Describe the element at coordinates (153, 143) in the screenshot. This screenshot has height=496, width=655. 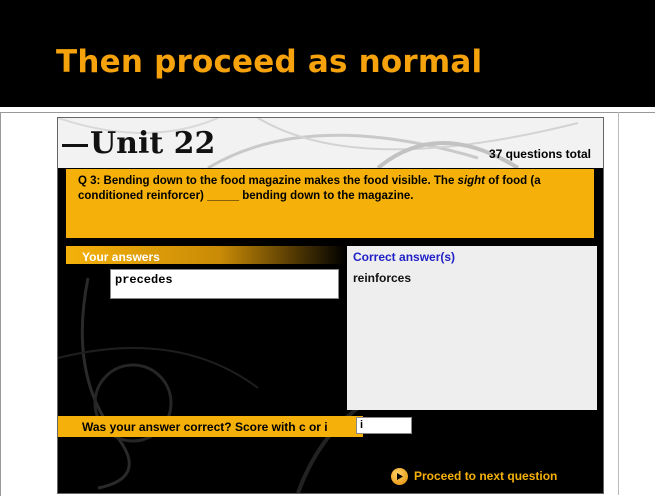
I see `unit-title-text: Unit 22` at that location.